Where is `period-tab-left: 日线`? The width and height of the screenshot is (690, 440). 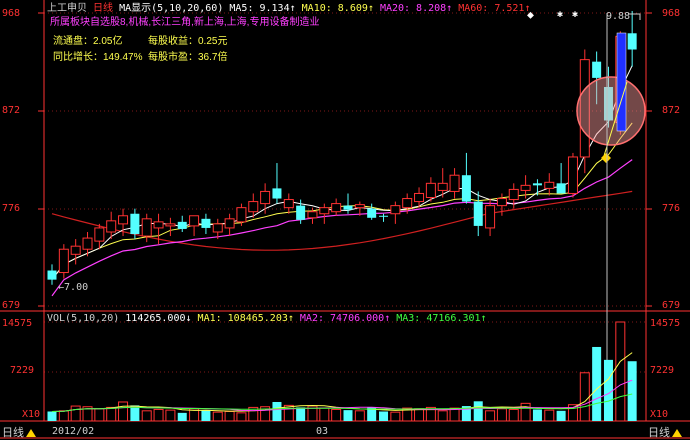 period-tab-left: 日线 is located at coordinates (19, 432).